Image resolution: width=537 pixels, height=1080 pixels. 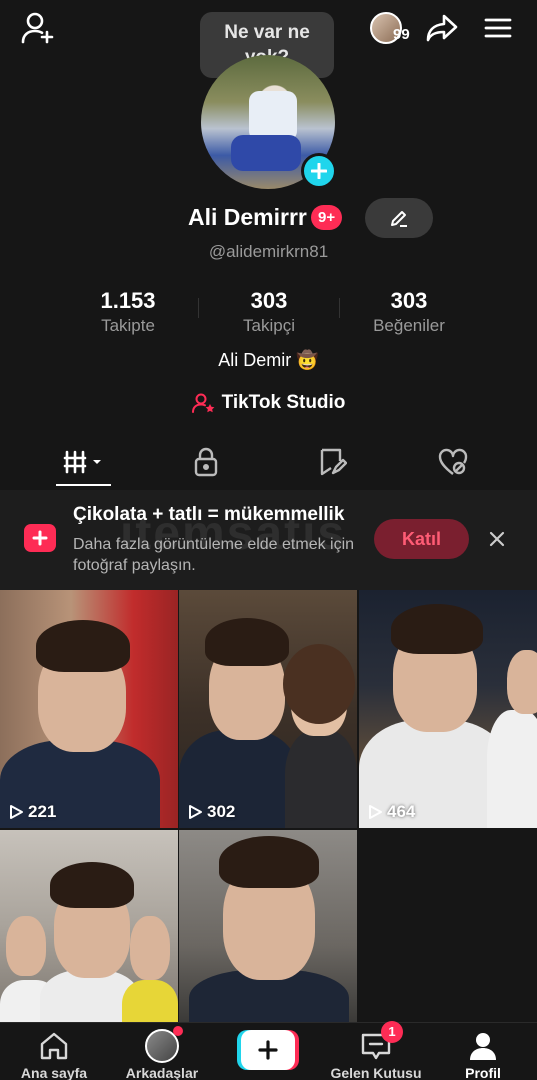 I want to click on tiktok-studio-link: TikTok Studio, so click(x=268, y=403).